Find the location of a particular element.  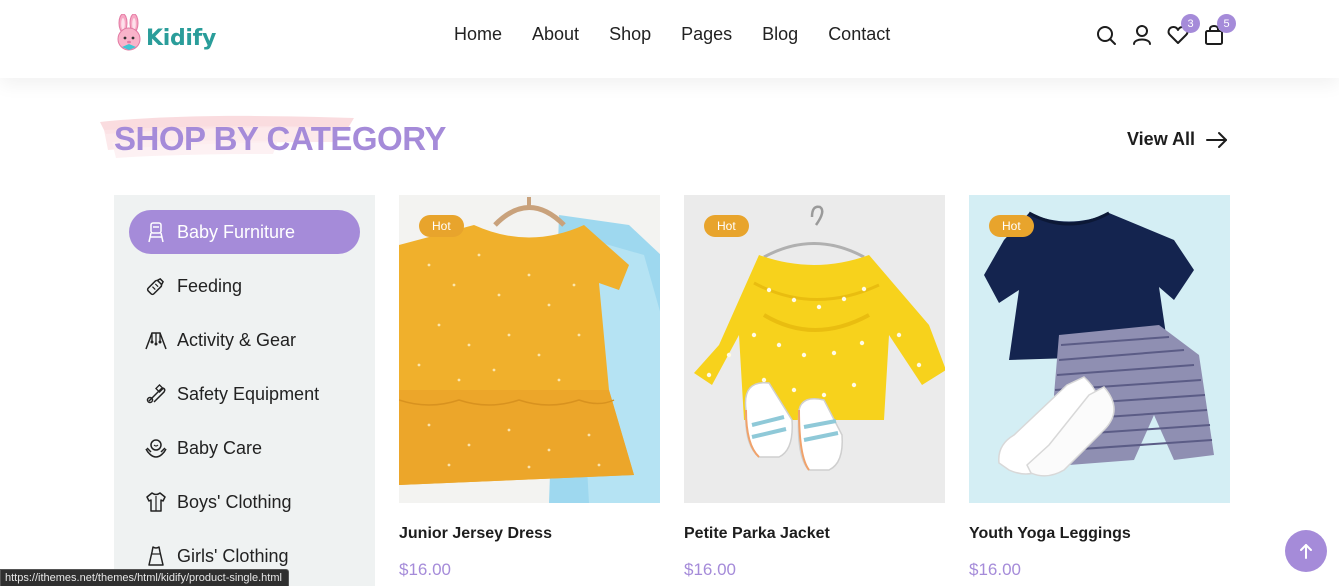

category-label: Girls' Clothing is located at coordinates (233, 555).